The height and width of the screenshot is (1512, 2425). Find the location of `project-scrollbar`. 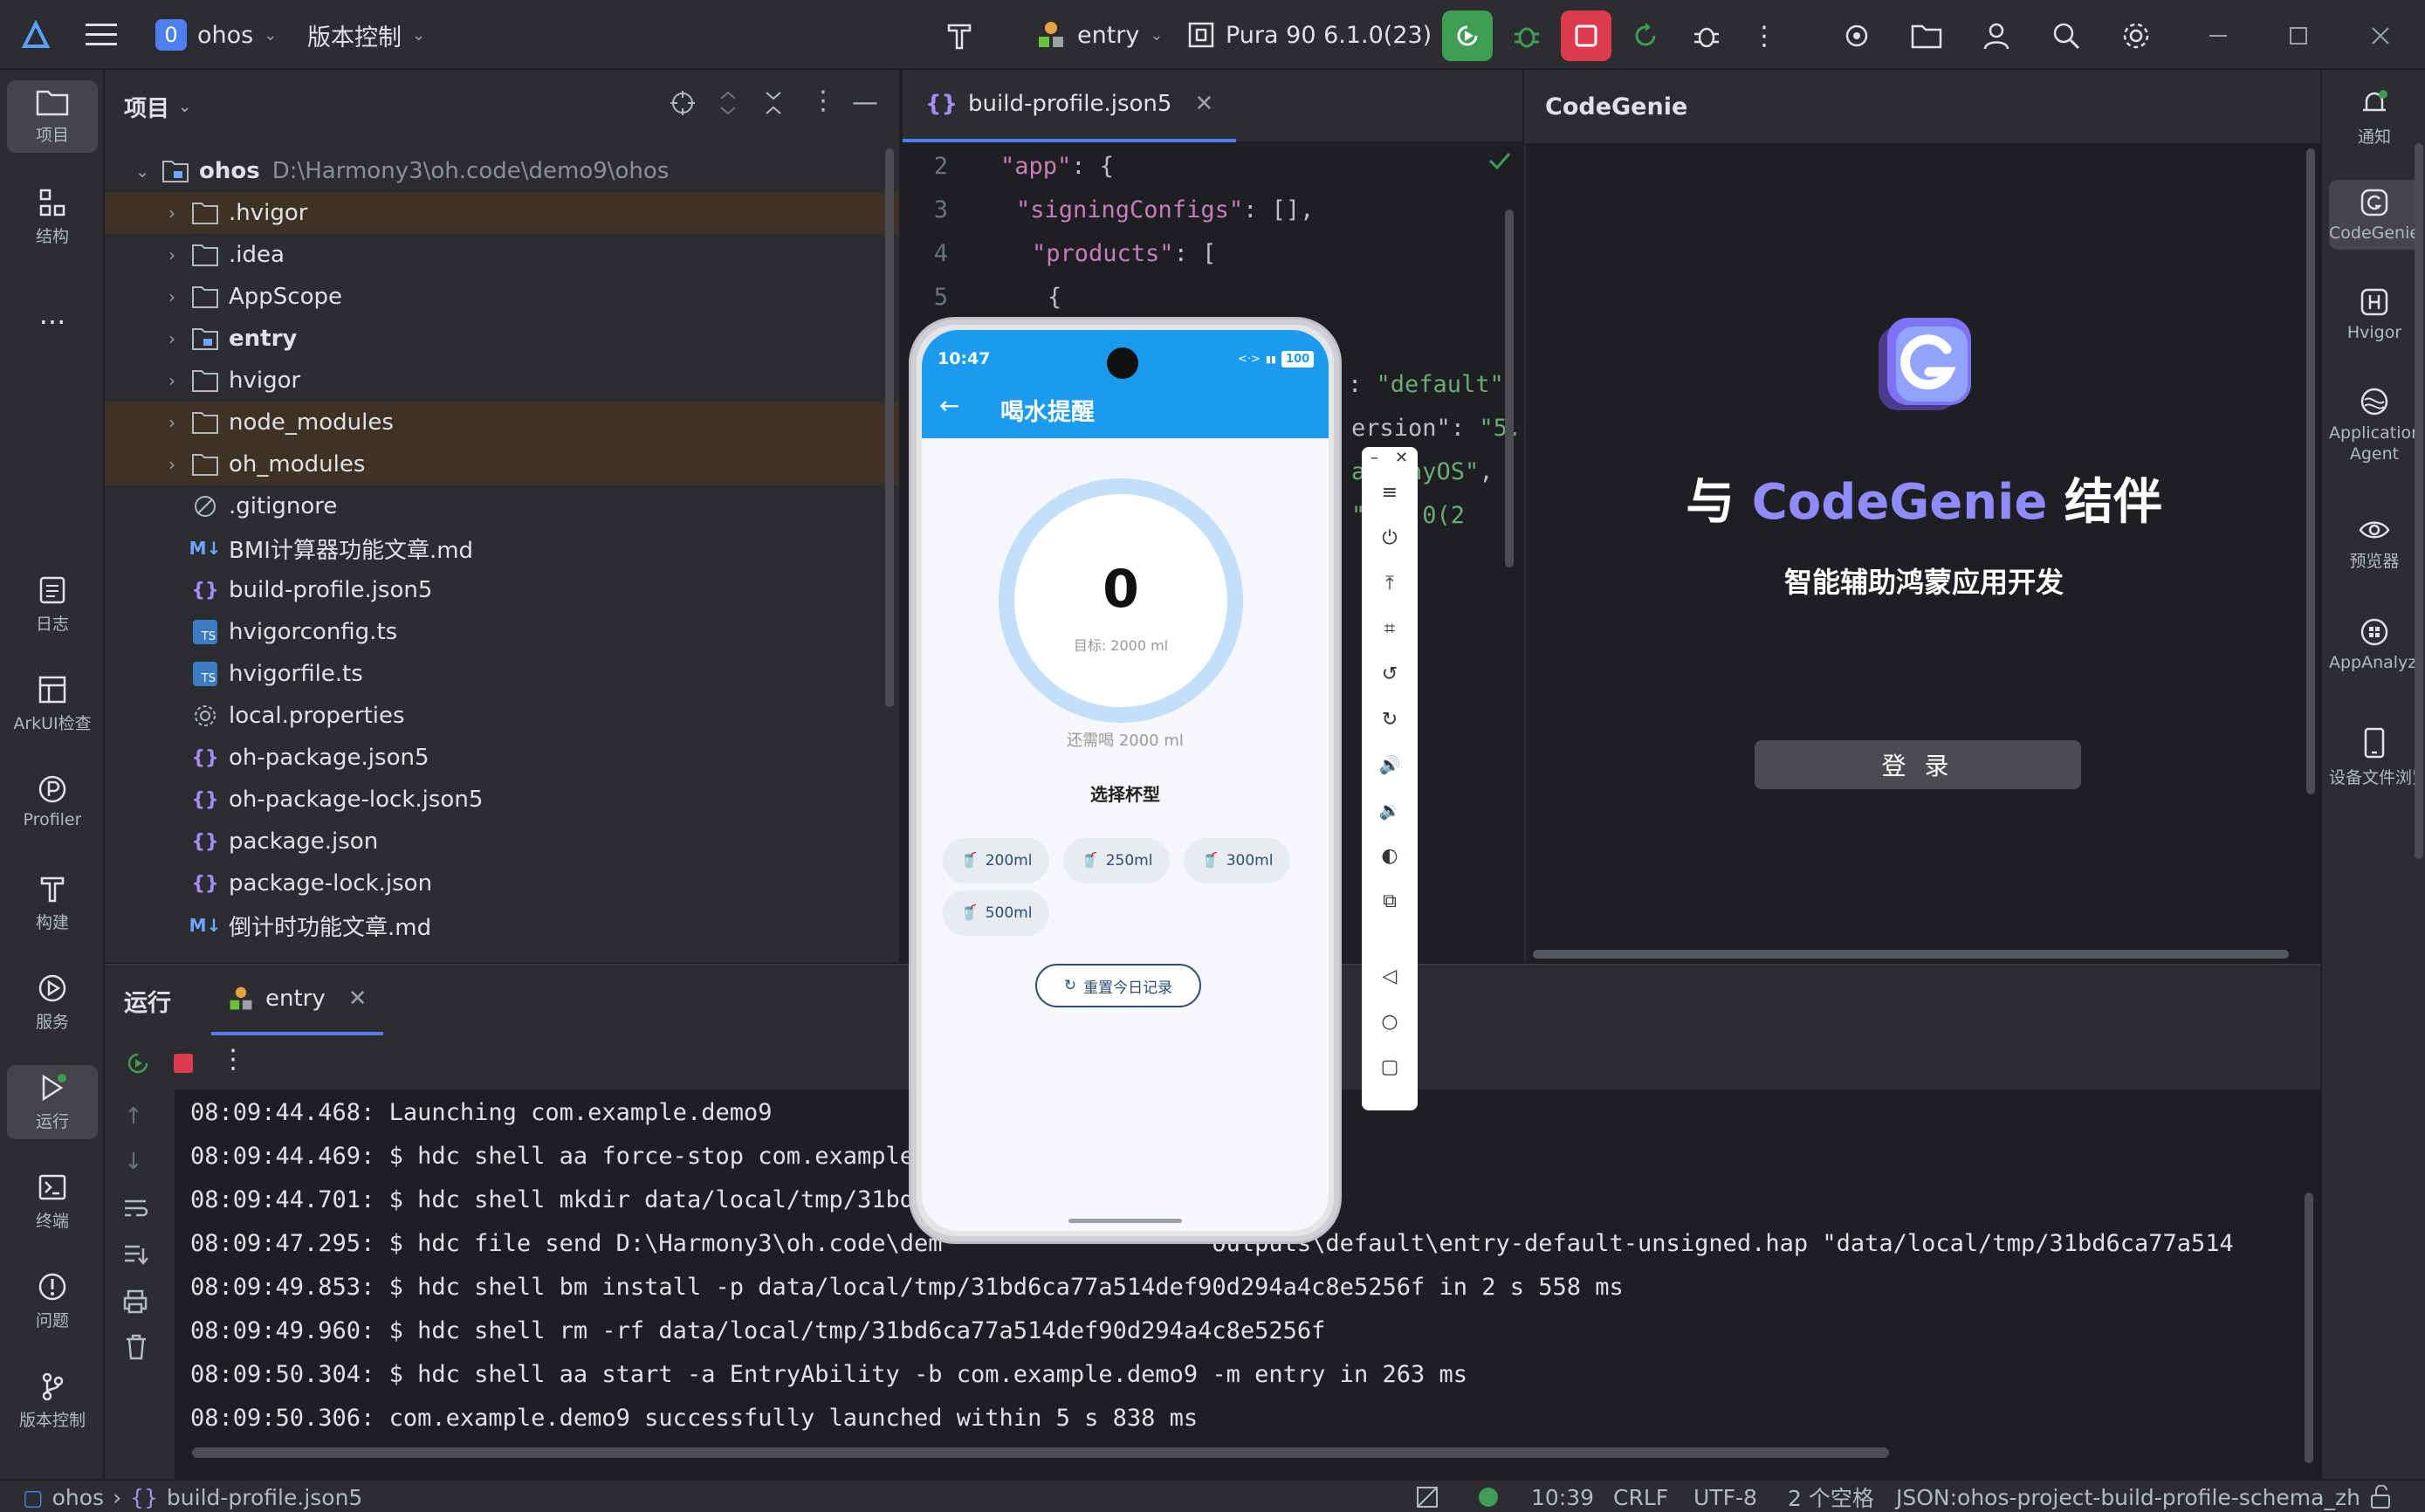

project-scrollbar is located at coordinates (889, 427).